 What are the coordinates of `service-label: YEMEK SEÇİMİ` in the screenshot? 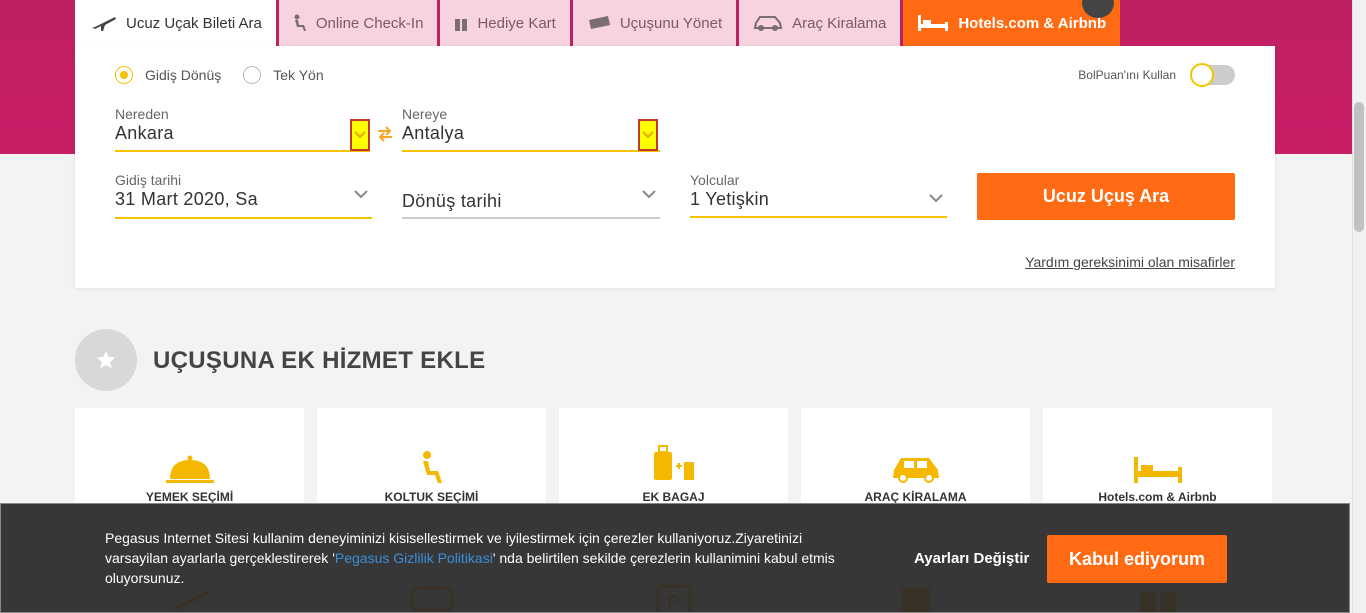 It's located at (189, 497).